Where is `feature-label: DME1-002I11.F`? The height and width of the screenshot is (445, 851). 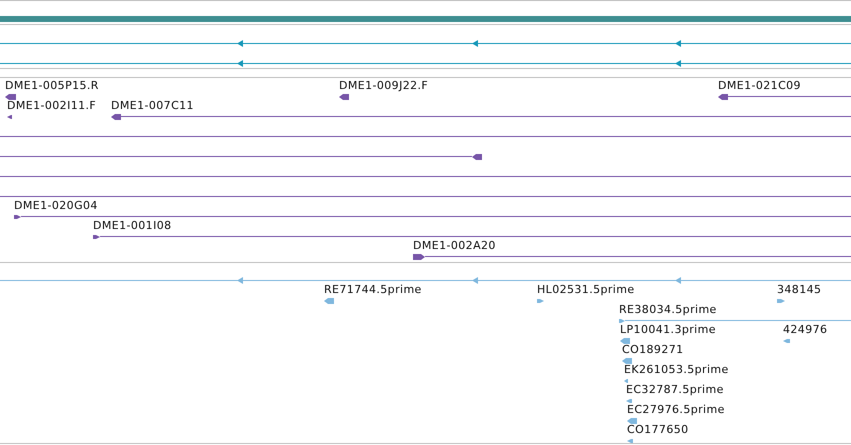 feature-label: DME1-002I11.F is located at coordinates (51, 106).